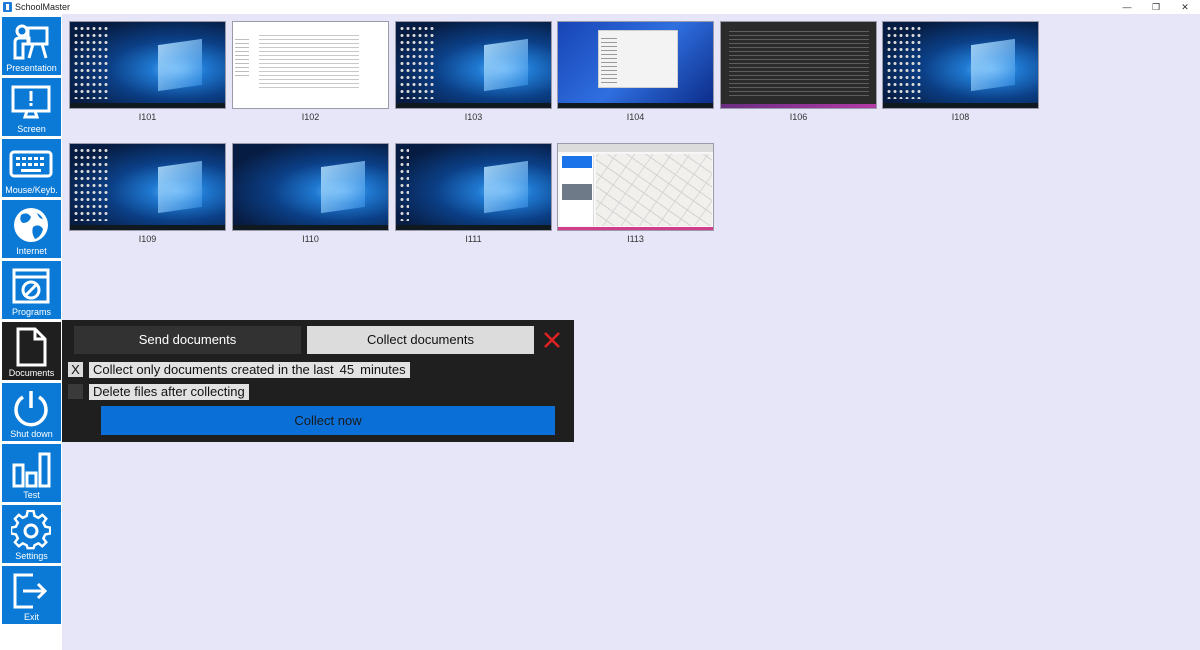 Image resolution: width=1200 pixels, height=650 pixels. I want to click on tab-collect-documents: Collect documents, so click(420, 340).